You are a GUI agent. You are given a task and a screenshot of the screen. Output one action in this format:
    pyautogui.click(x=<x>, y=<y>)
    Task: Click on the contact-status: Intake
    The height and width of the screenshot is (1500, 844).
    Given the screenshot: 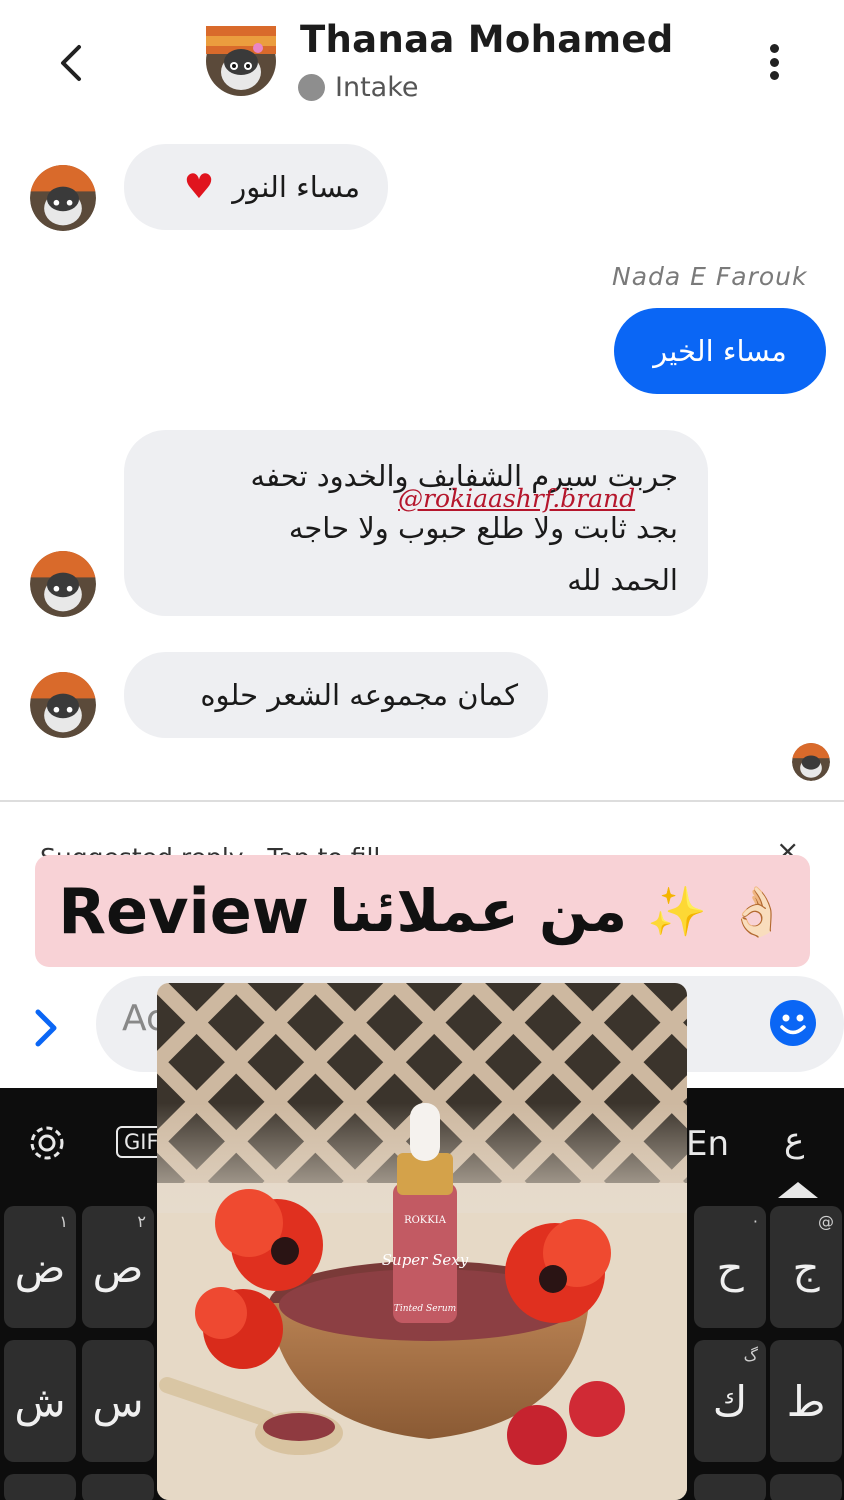 What is the action you would take?
    pyautogui.click(x=358, y=87)
    